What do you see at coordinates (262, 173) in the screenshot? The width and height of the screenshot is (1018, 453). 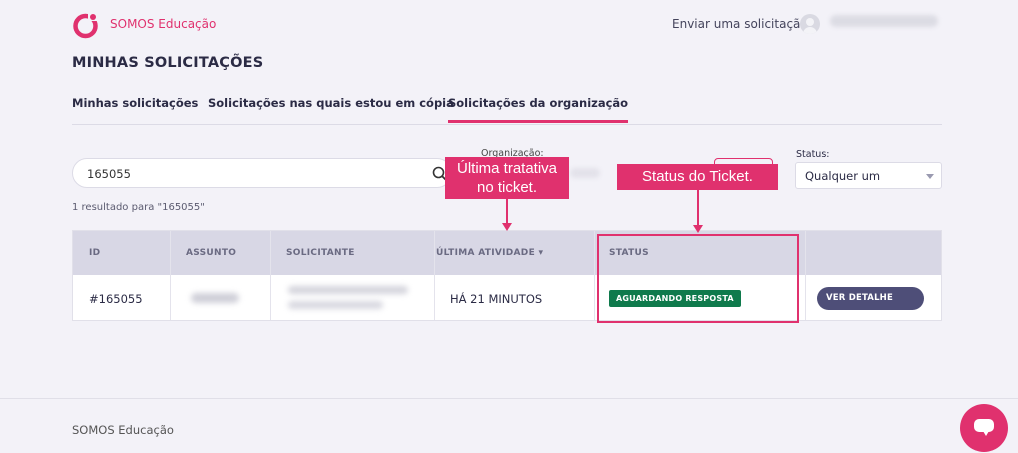 I see `search-input: 165055` at bounding box center [262, 173].